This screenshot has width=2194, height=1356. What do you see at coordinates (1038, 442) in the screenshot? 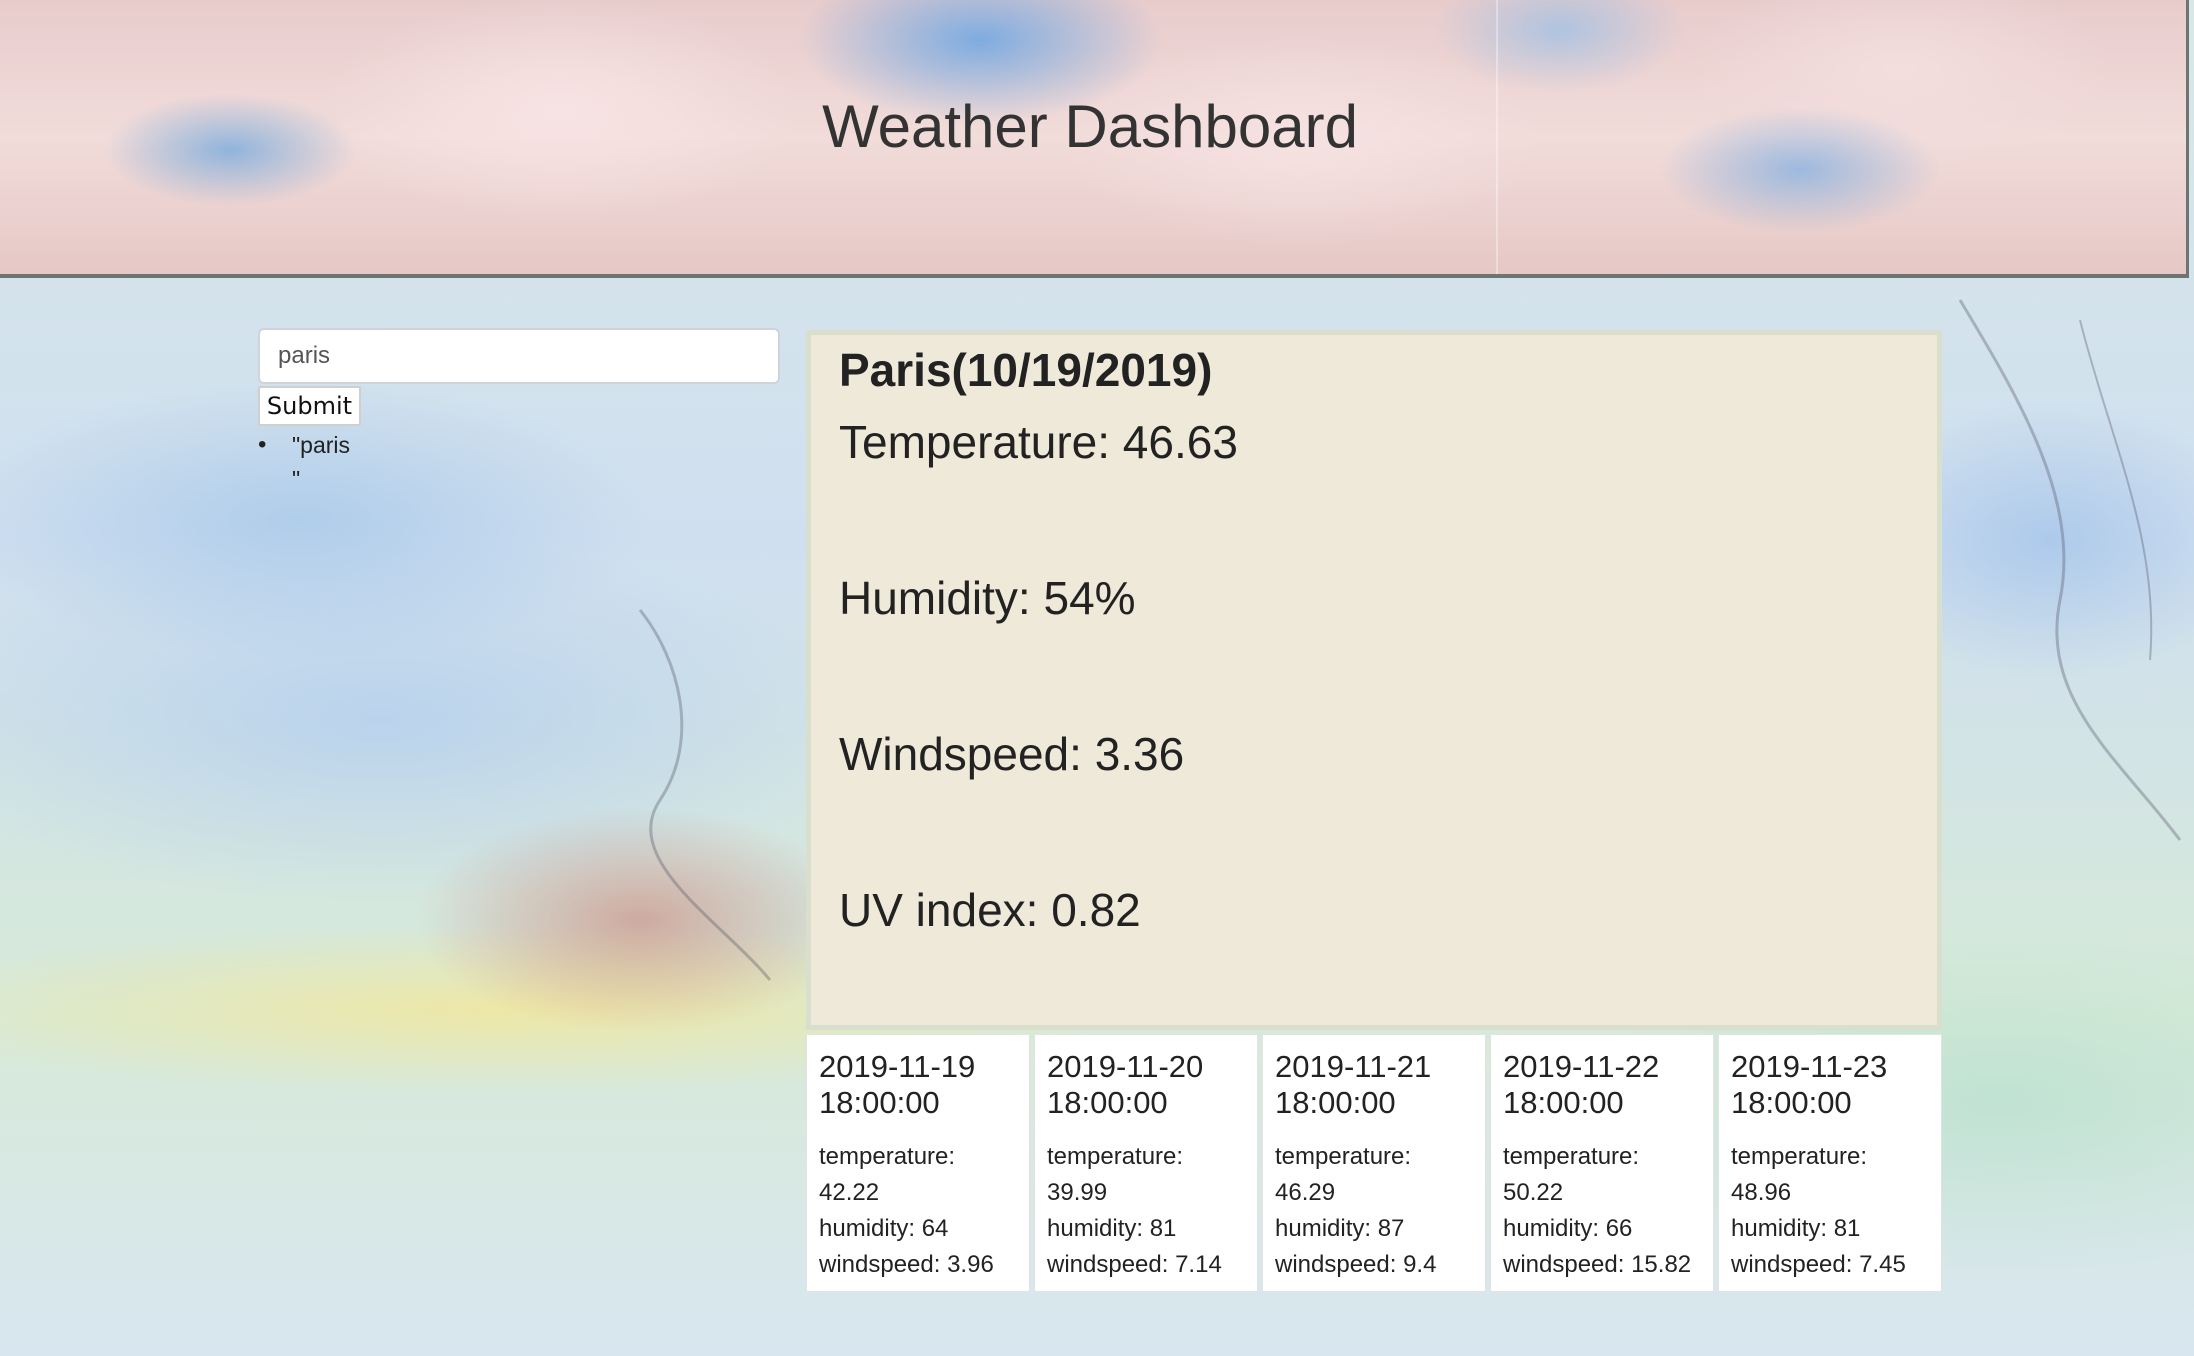
I see `current-temperature: Temperature: 46.63` at bounding box center [1038, 442].